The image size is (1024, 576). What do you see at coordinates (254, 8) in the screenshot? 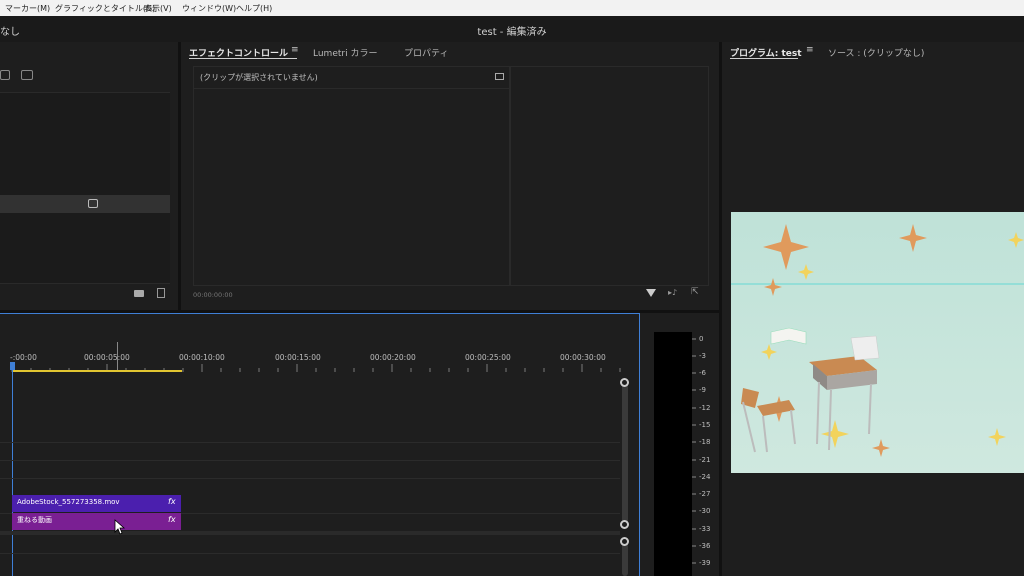
I see `menu-help: ヘルプ(H)` at bounding box center [254, 8].